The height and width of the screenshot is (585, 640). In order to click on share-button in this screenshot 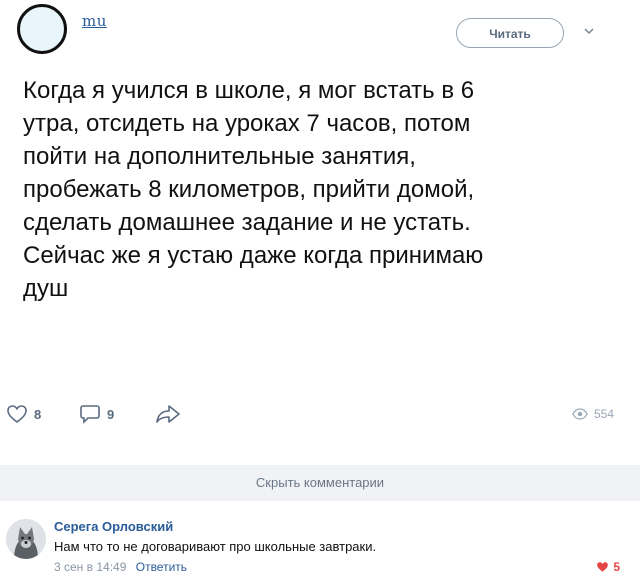, I will do `click(168, 414)`.